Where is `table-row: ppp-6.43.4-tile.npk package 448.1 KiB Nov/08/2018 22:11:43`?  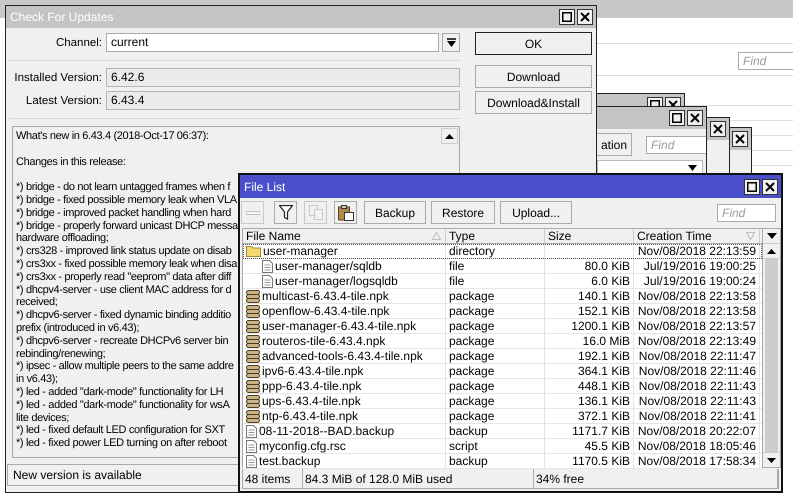 table-row: ppp-6.43.4-tile.npk package 448.1 KiB Nov/08/2018 22:11:43 is located at coordinates (502, 386).